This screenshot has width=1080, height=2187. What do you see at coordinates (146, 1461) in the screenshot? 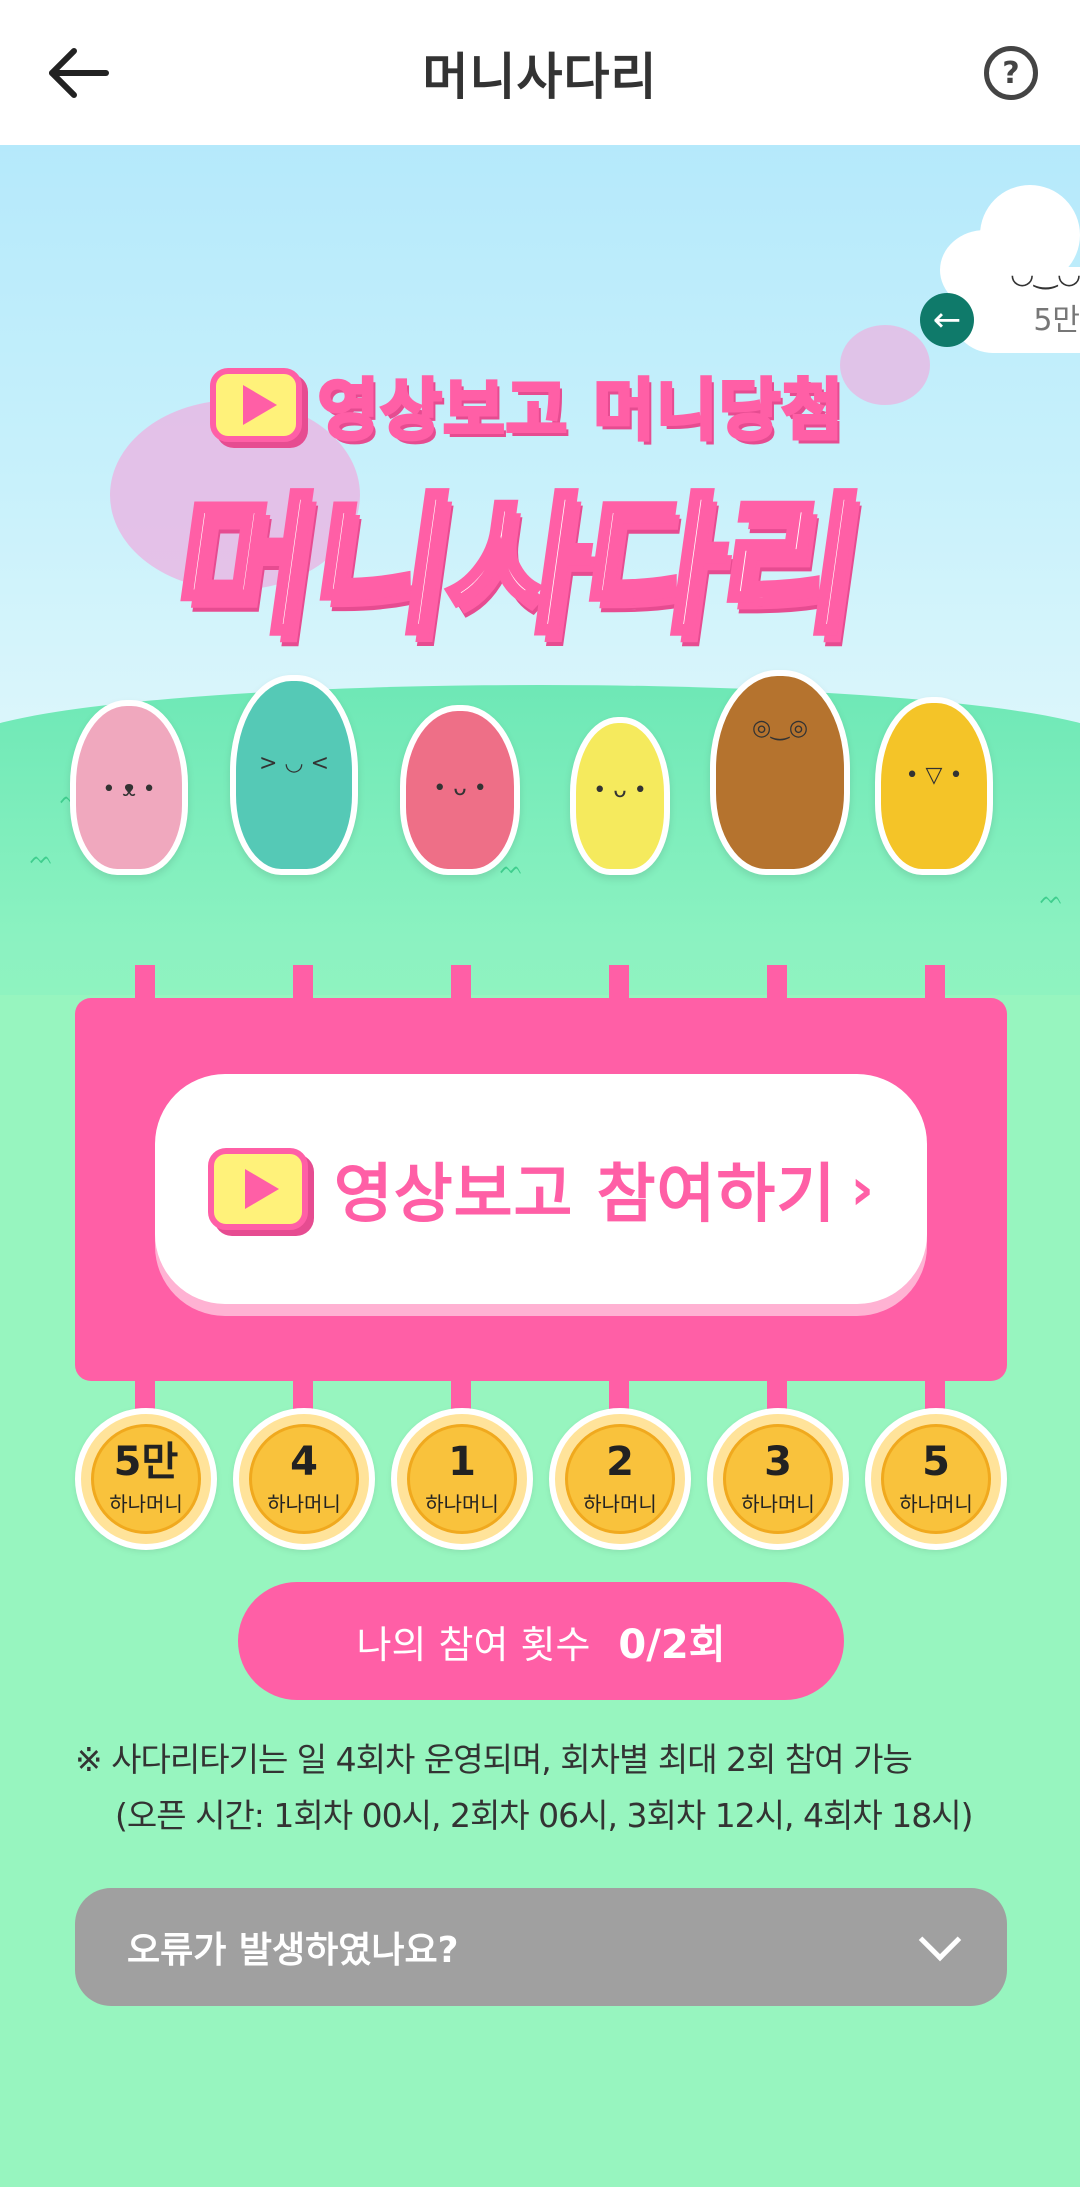
I see `prize-amount: 5만` at bounding box center [146, 1461].